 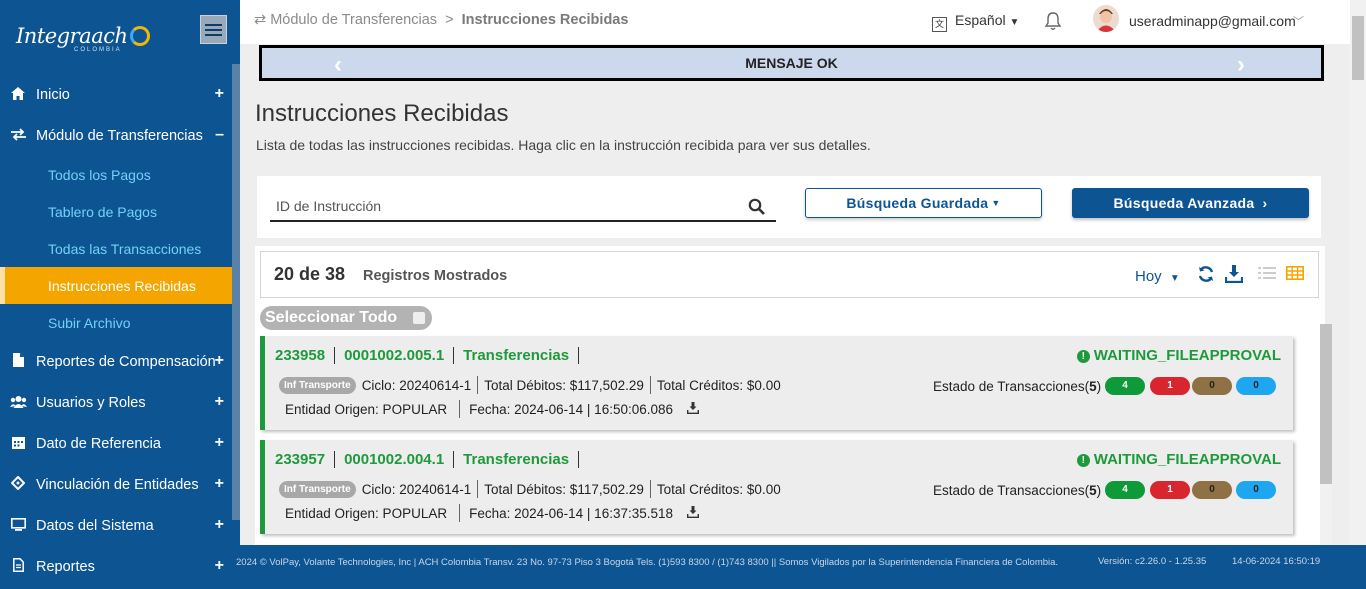 I want to click on instruction-type: Transferencias, so click(x=521, y=355).